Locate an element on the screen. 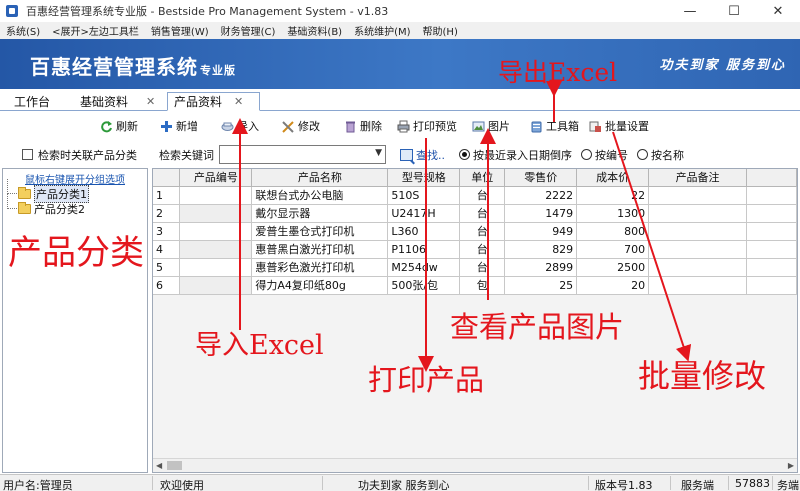 The image size is (800, 491). row-number-header is located at coordinates (167, 178).